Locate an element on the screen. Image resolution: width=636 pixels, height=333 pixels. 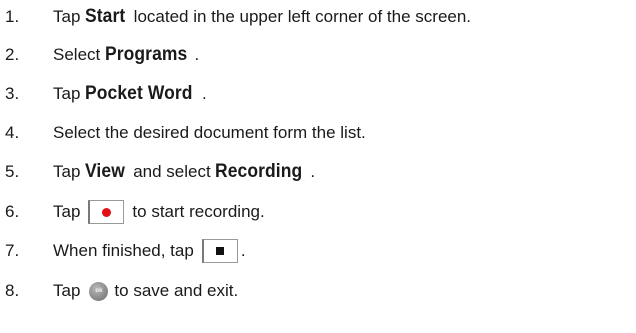
stop-button-icon is located at coordinates (219, 251).